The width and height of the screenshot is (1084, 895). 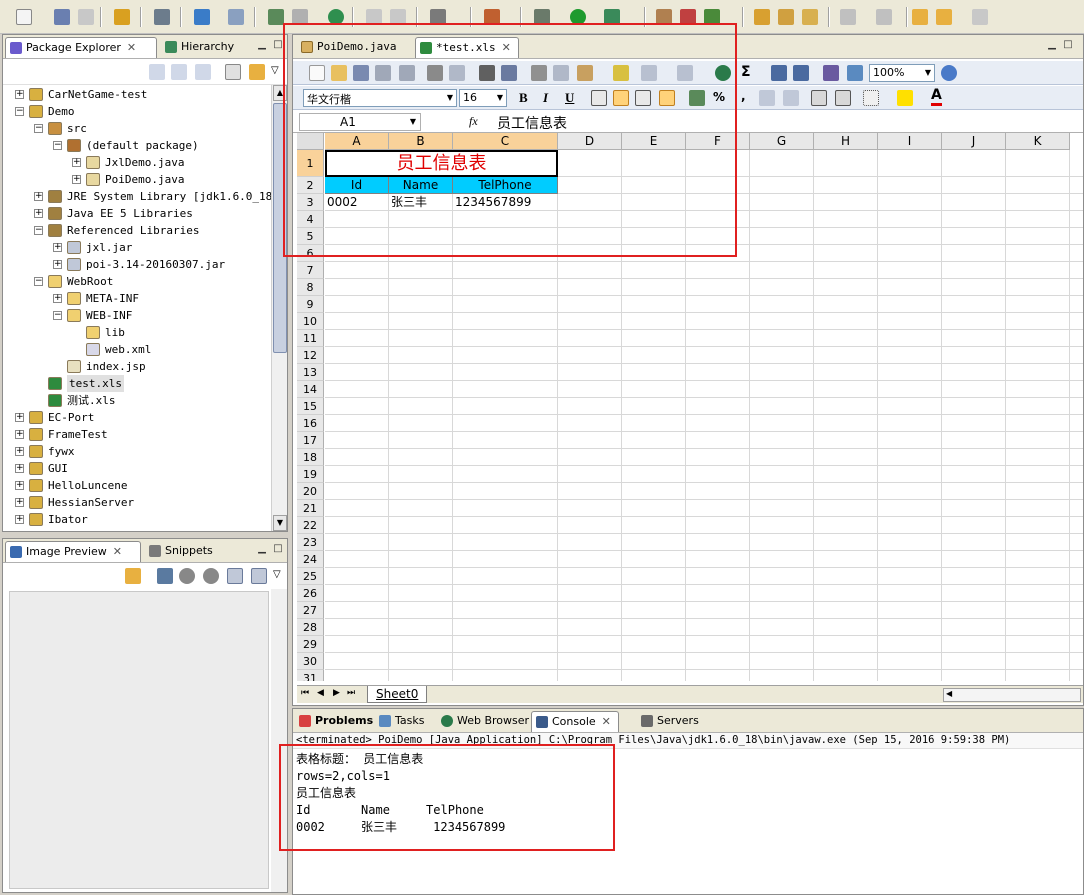 What do you see at coordinates (203, 72) in the screenshot?
I see `up-icon` at bounding box center [203, 72].